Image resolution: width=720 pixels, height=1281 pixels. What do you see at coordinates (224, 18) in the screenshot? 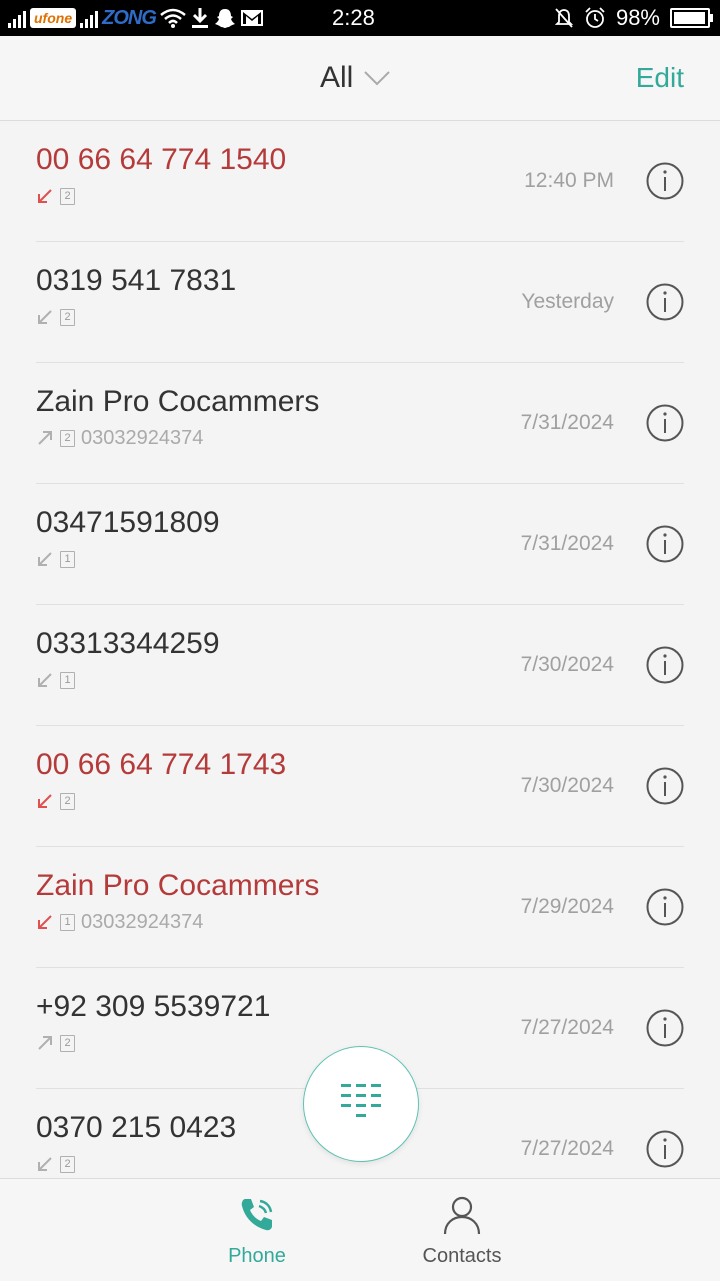
I see `snapchat-icon` at bounding box center [224, 18].